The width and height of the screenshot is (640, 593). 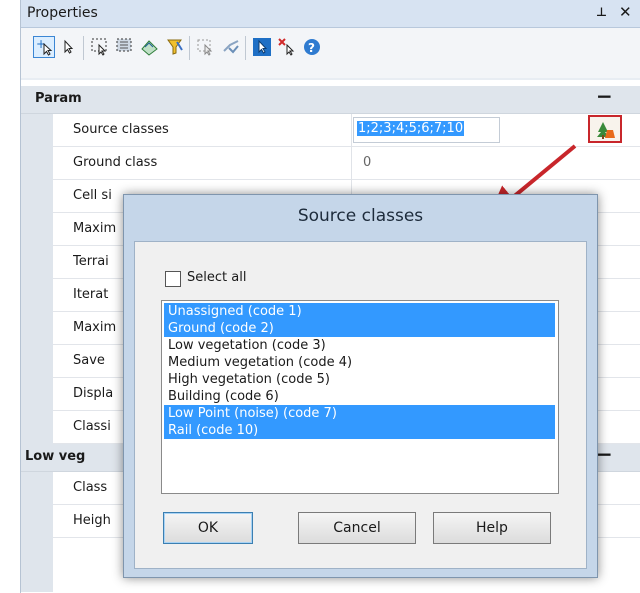 I want to click on select-all-label: Select all, so click(x=216, y=277).